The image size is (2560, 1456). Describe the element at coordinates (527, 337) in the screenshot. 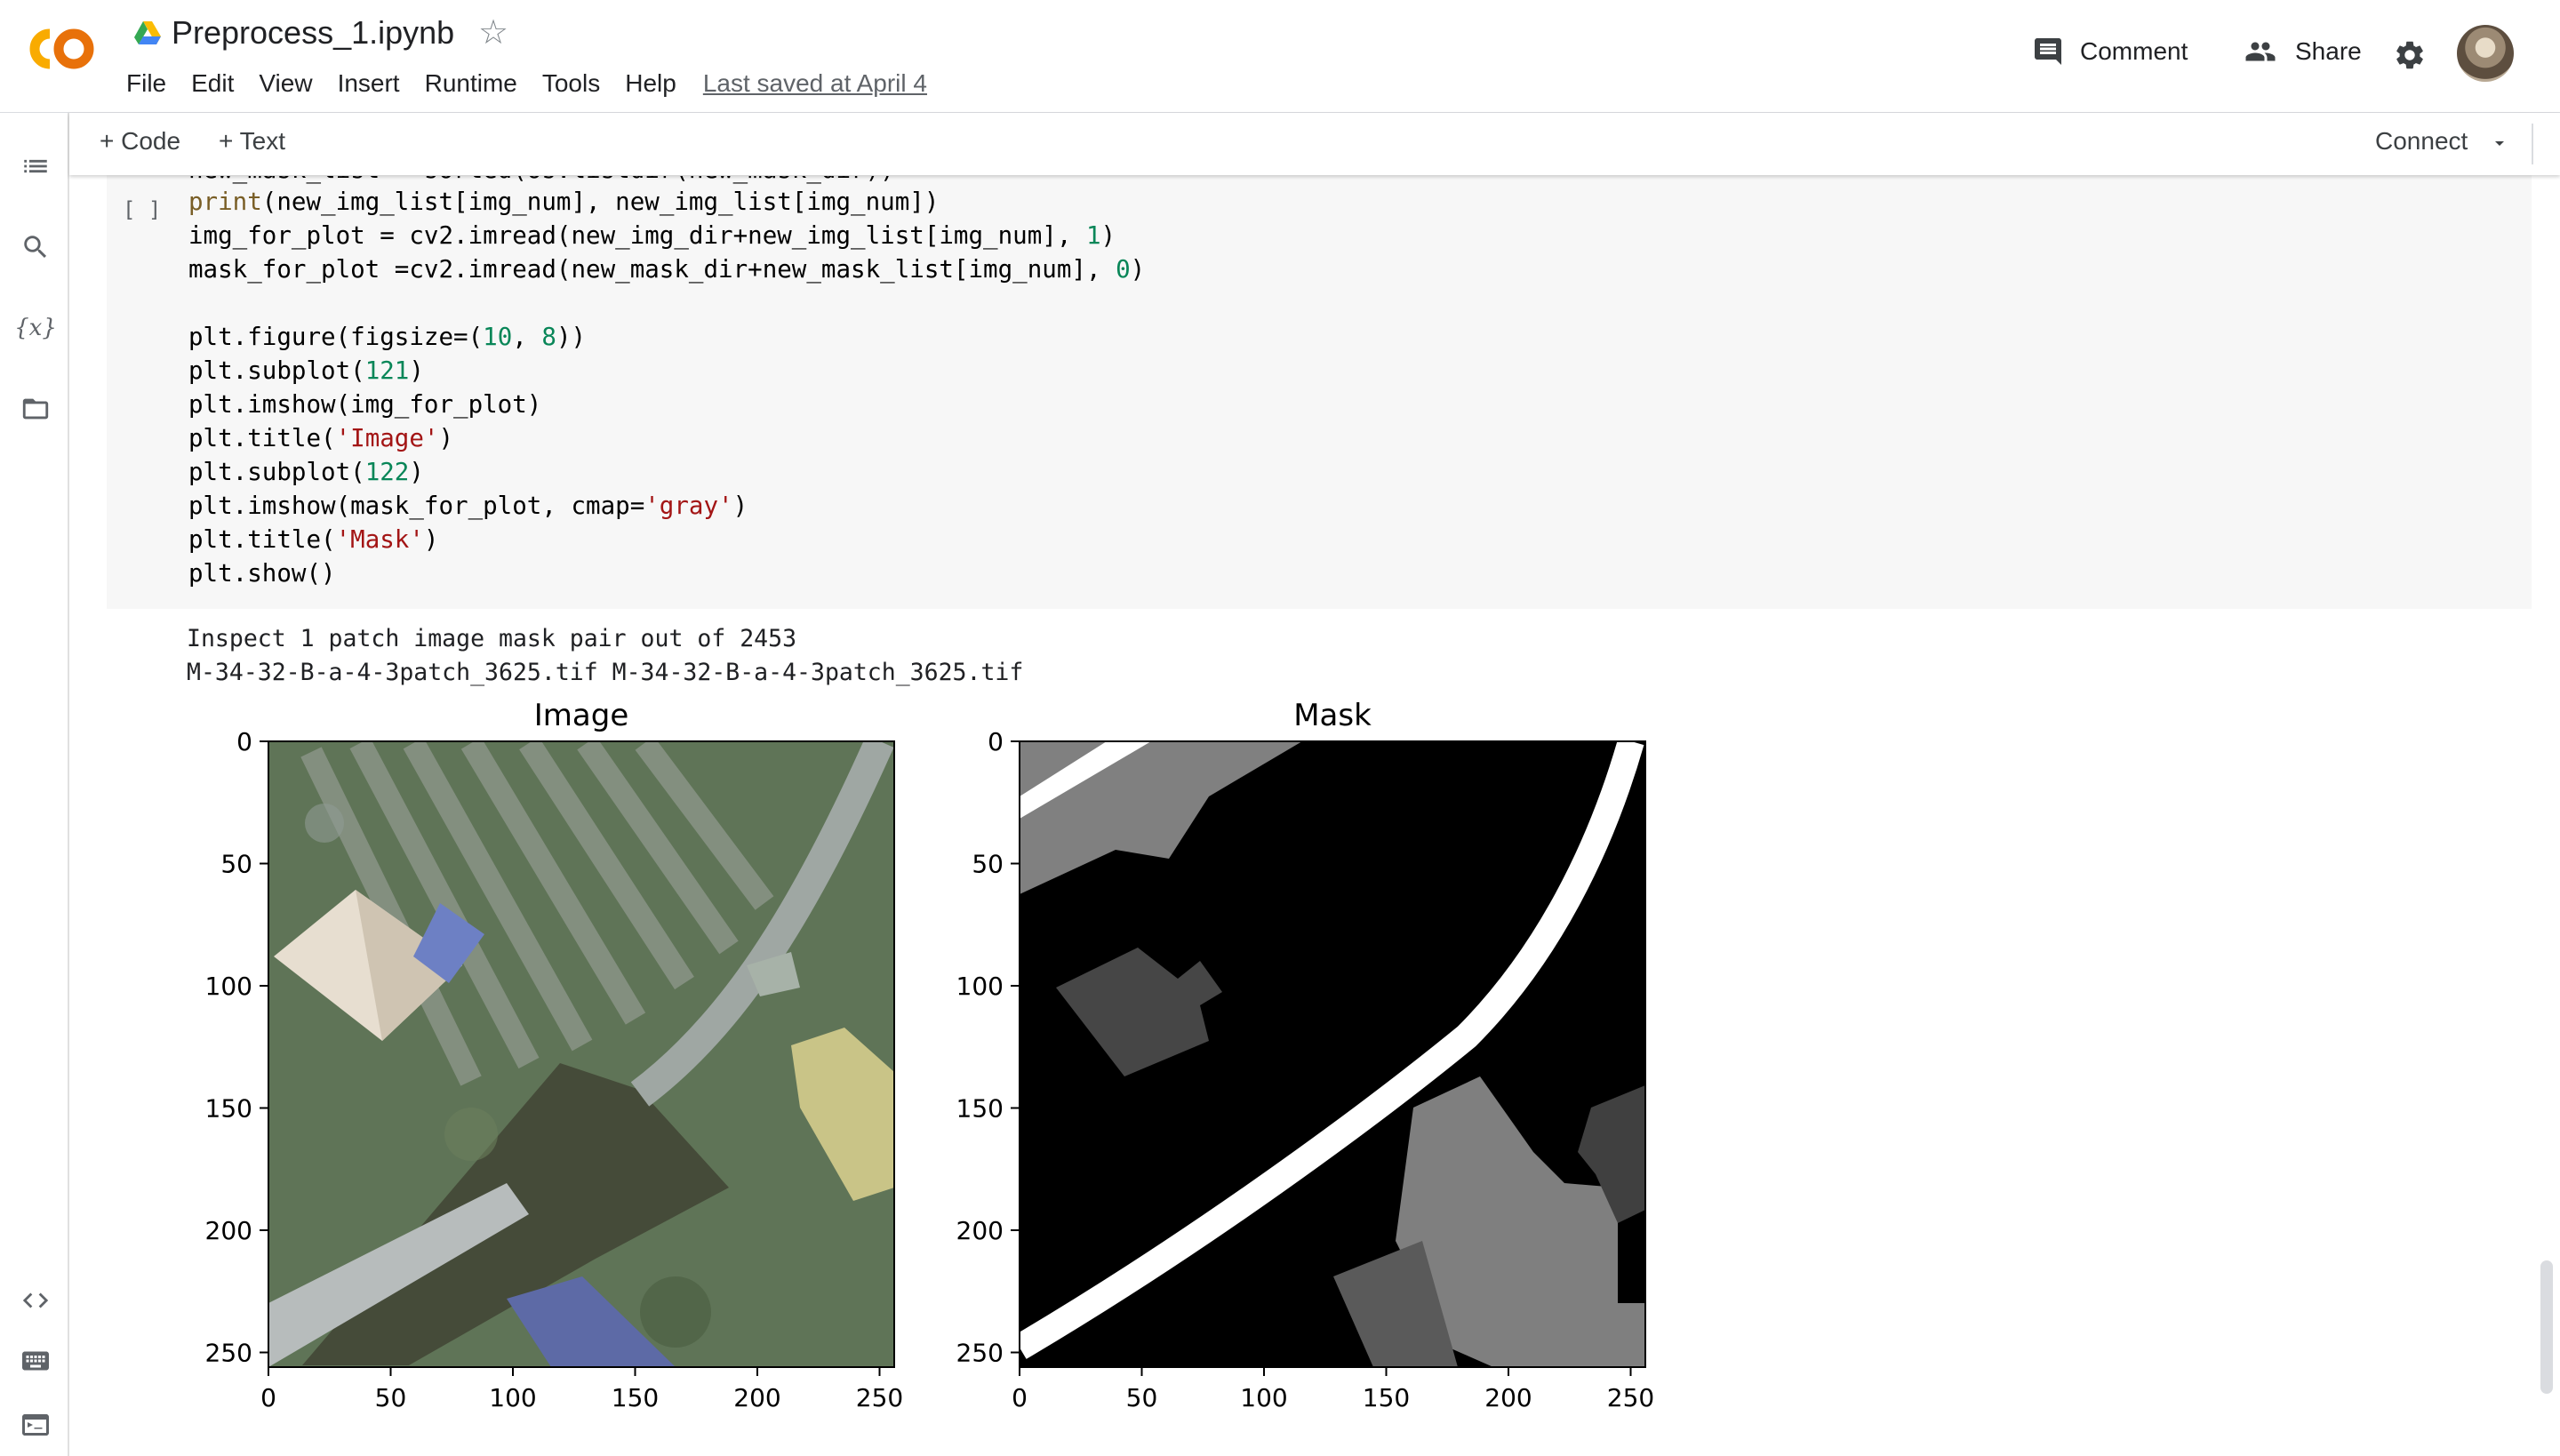

I see `code-token: ,` at that location.